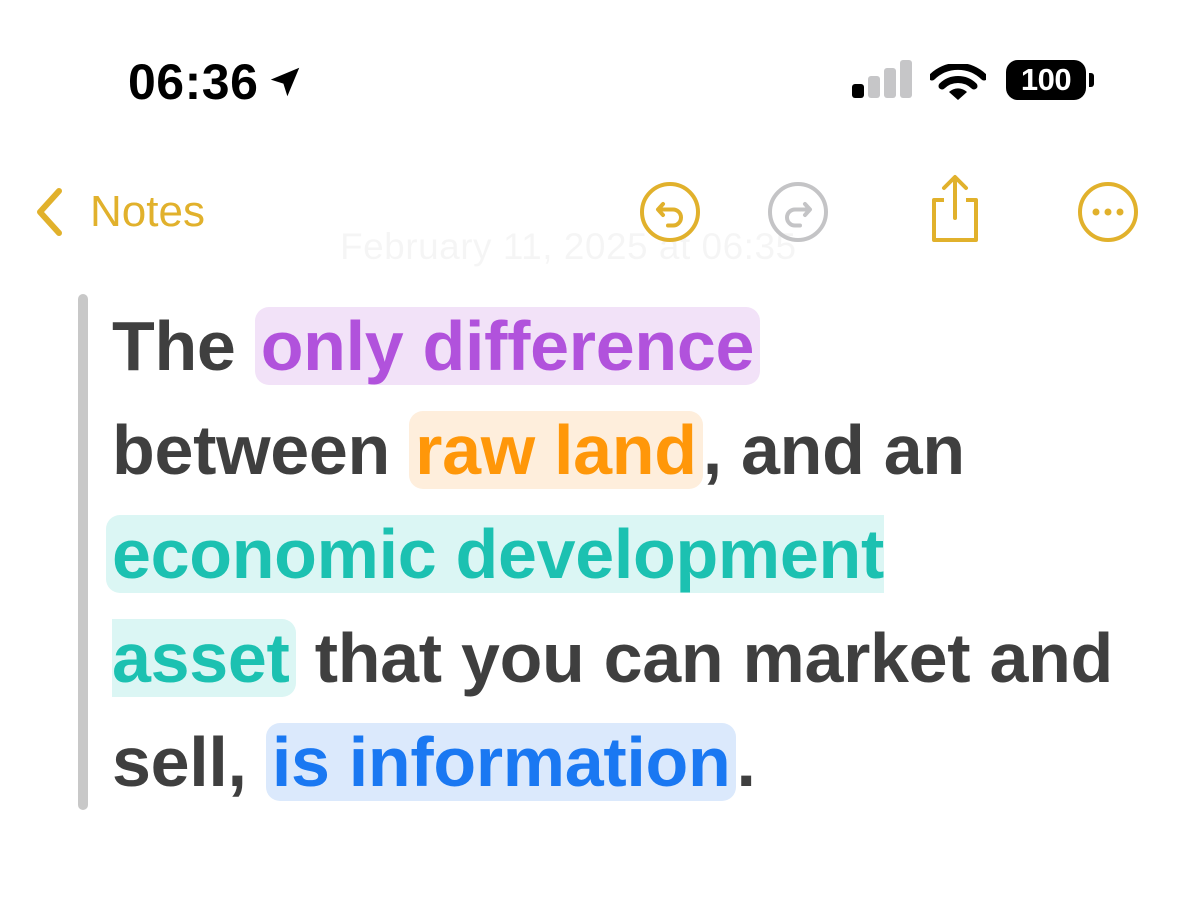 This screenshot has width=1200, height=909. What do you see at coordinates (833, 450) in the screenshot?
I see `body-text: , and an` at bounding box center [833, 450].